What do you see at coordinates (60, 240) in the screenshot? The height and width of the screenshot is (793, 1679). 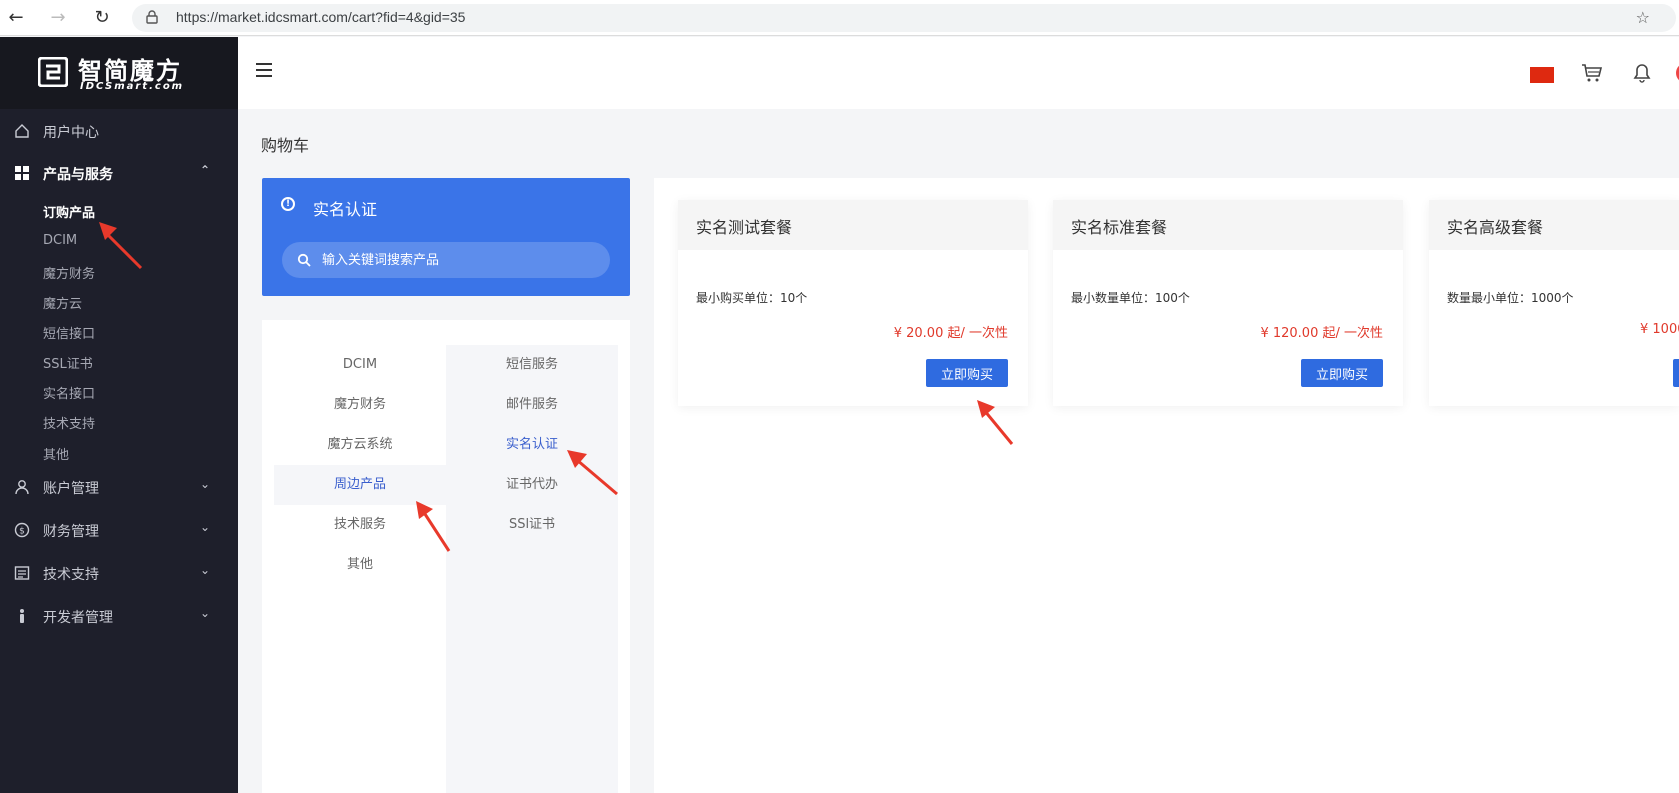 I see `sidebar-sub-dcim: DCIM` at bounding box center [60, 240].